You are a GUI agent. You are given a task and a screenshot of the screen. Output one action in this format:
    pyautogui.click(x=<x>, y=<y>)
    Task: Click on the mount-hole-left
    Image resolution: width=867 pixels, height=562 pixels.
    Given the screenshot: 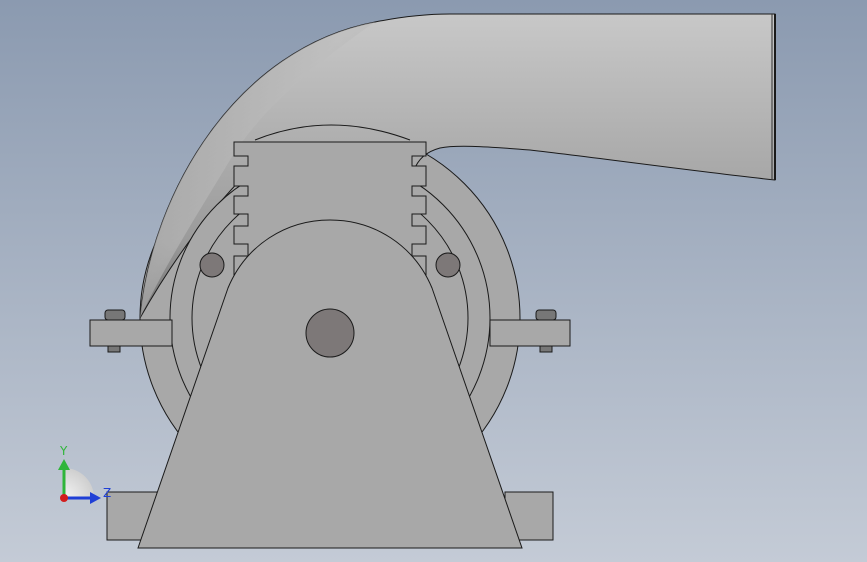 What is the action you would take?
    pyautogui.click(x=212, y=265)
    